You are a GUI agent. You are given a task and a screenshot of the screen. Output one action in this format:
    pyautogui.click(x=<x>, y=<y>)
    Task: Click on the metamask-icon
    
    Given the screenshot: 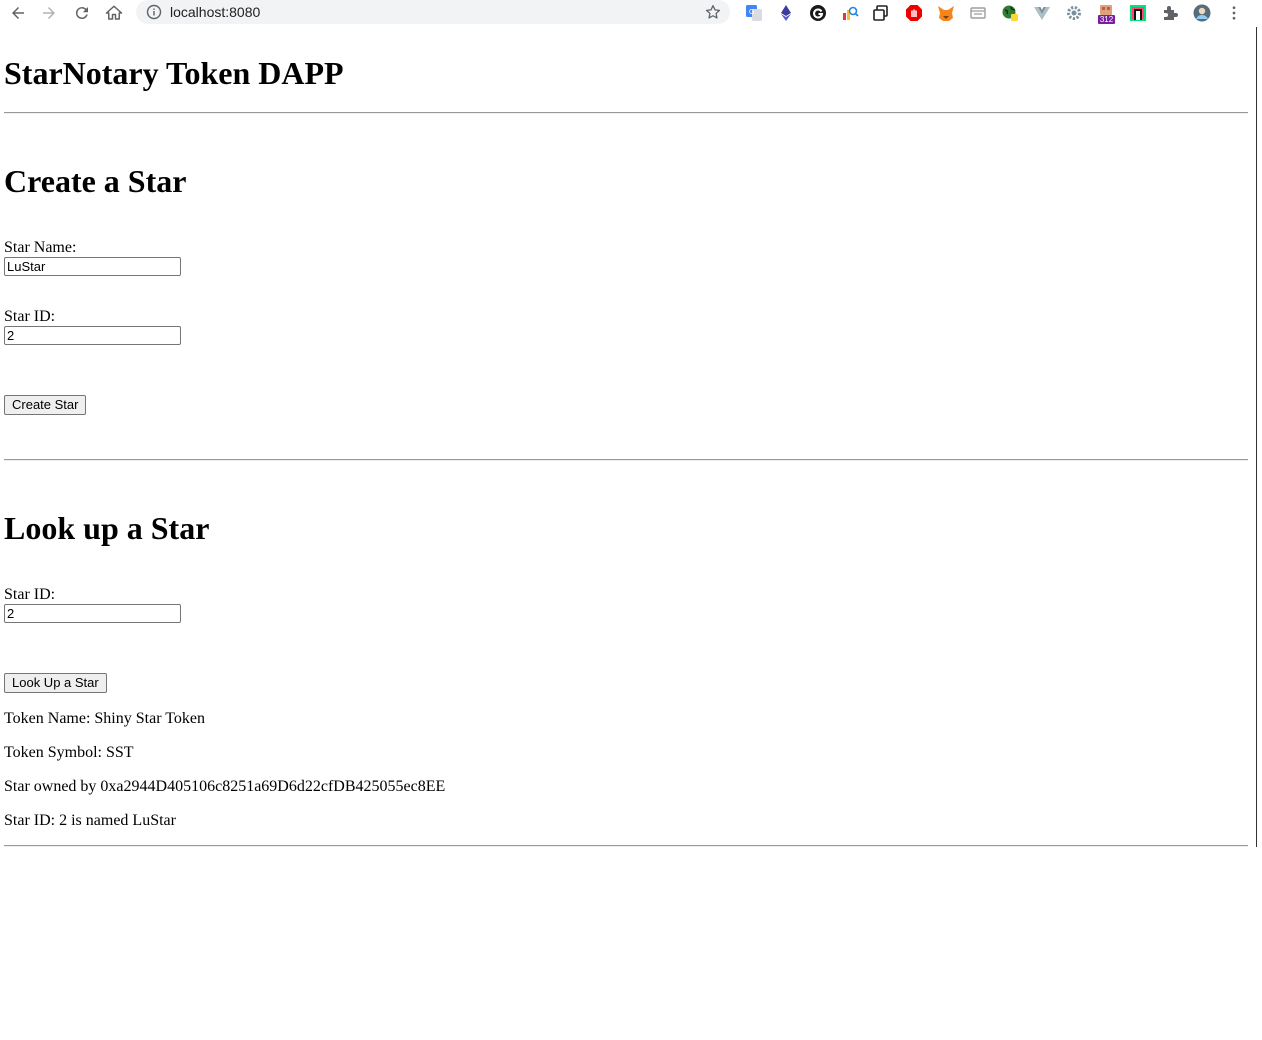 What is the action you would take?
    pyautogui.click(x=946, y=13)
    